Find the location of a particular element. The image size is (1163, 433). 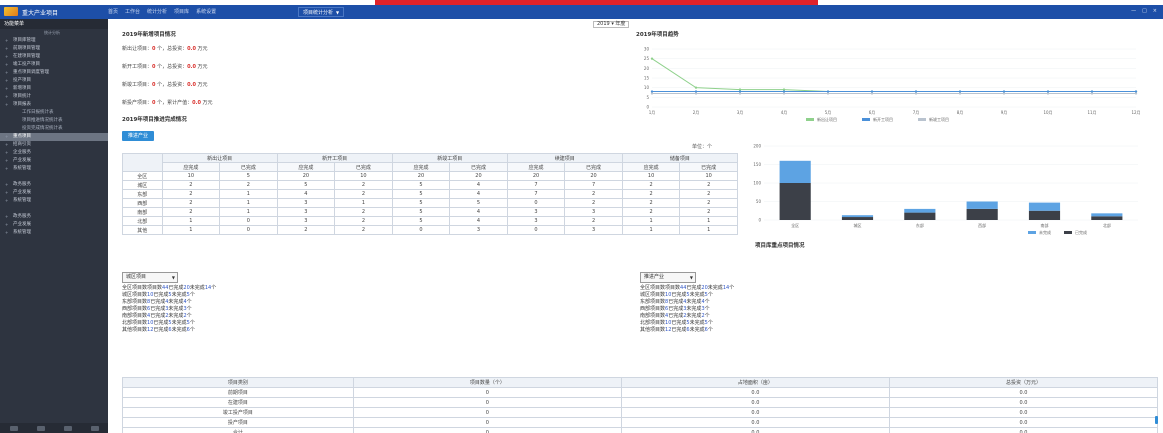

close-icon: × is located at coordinates (1155, 11).